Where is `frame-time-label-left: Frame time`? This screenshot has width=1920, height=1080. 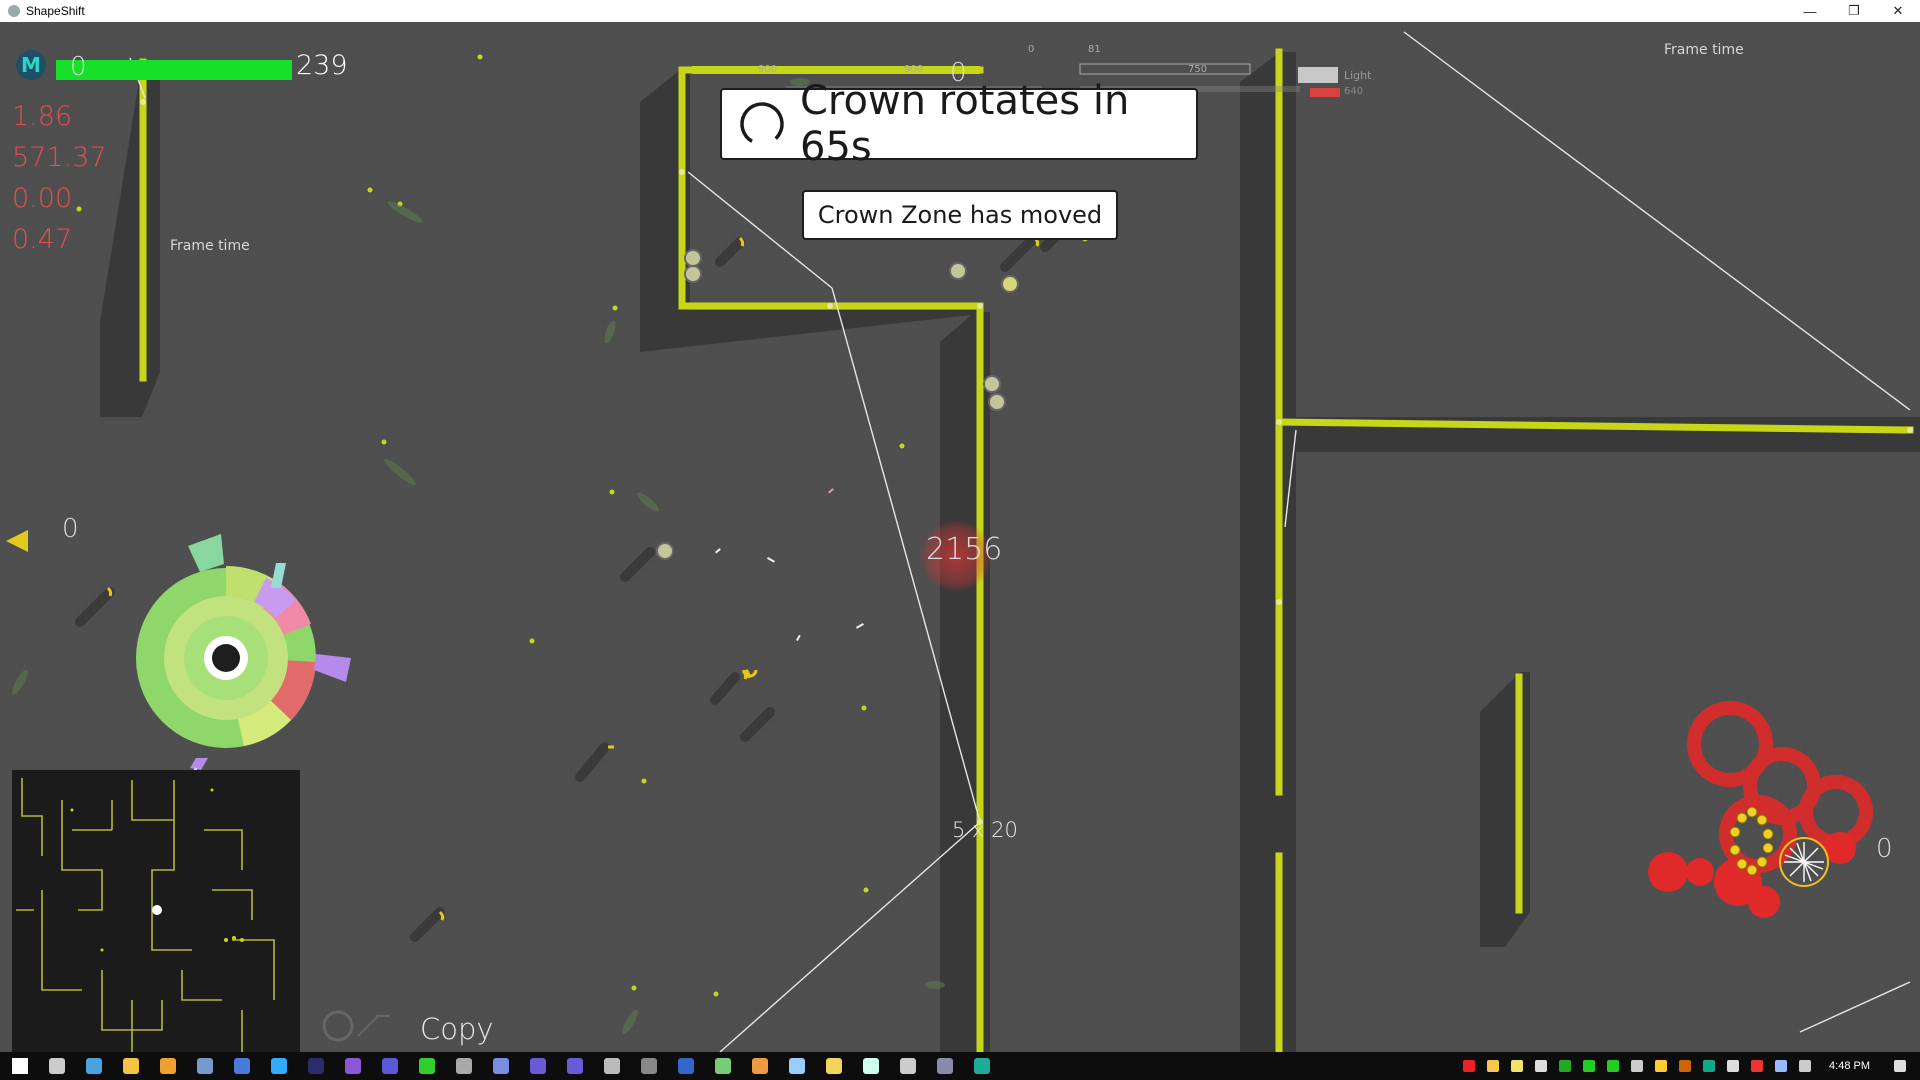
frame-time-label-left: Frame time is located at coordinates (210, 246).